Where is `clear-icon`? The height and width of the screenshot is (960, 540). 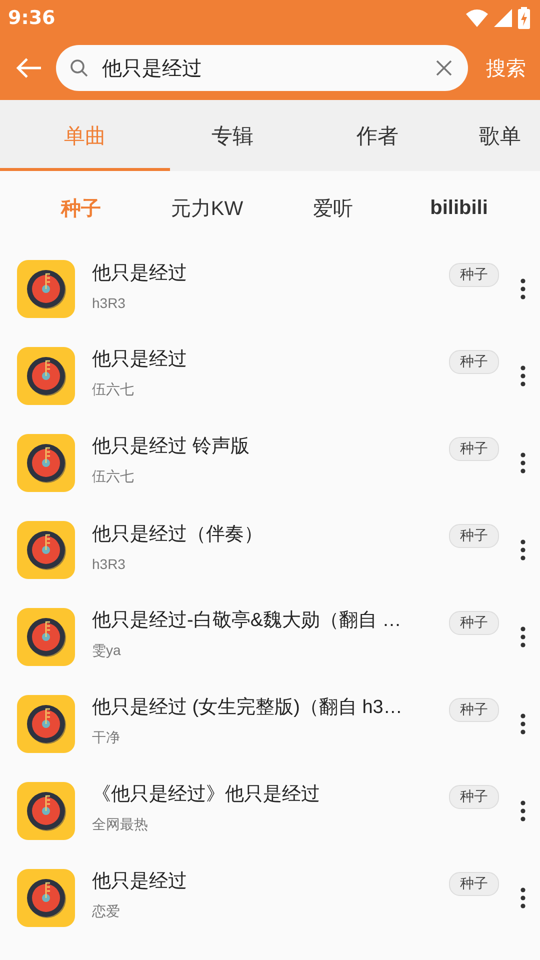
clear-icon is located at coordinates (444, 68).